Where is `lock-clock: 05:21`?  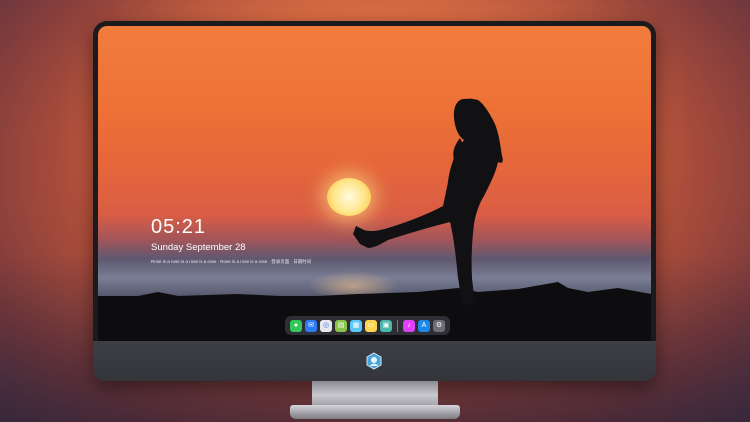
lock-clock: 05:21 is located at coordinates (179, 227).